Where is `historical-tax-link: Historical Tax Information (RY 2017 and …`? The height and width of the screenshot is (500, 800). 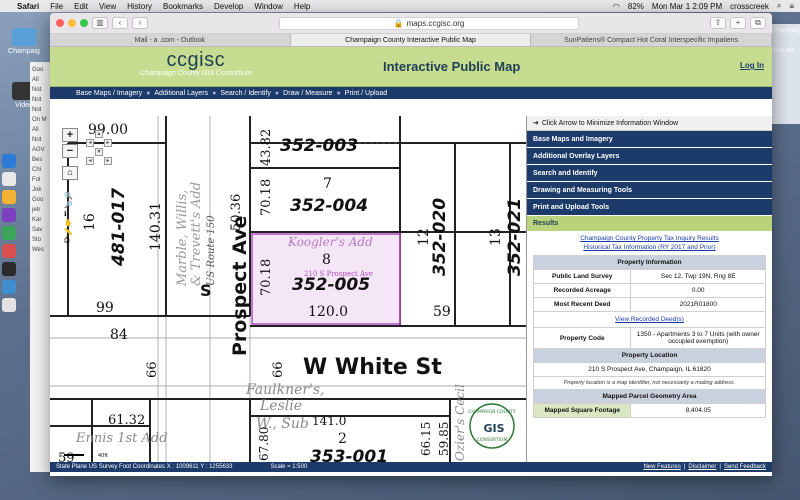 historical-tax-link: Historical Tax Information (RY 2017 and … is located at coordinates (649, 247).